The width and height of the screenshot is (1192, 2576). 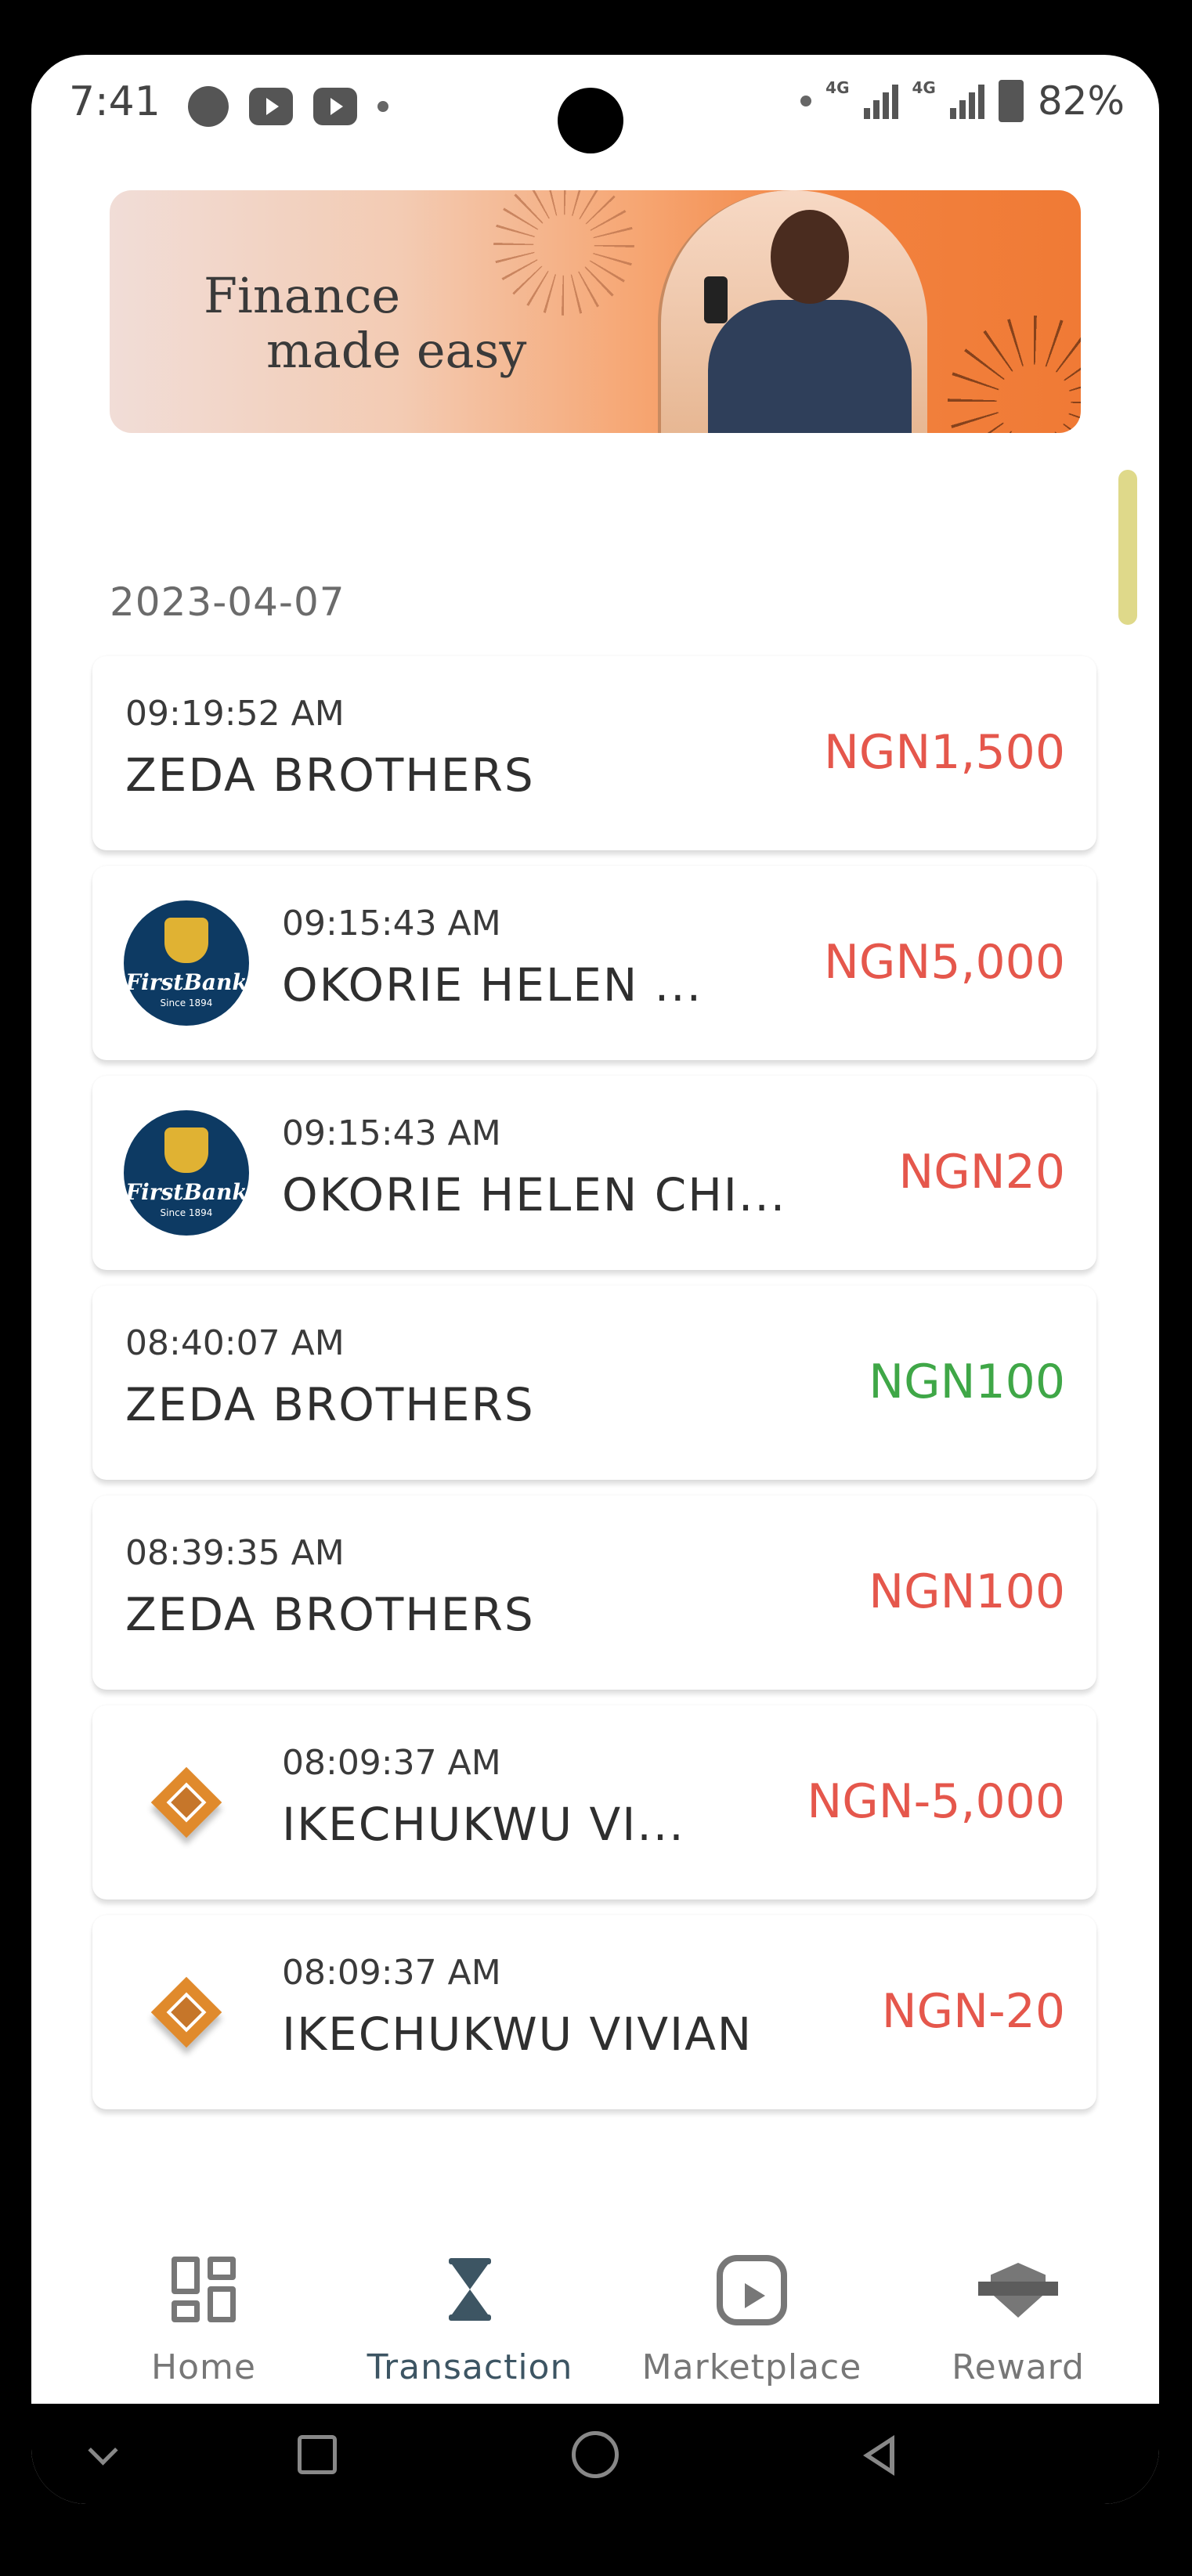 What do you see at coordinates (1014, 374) in the screenshot?
I see `sunburst-decoration` at bounding box center [1014, 374].